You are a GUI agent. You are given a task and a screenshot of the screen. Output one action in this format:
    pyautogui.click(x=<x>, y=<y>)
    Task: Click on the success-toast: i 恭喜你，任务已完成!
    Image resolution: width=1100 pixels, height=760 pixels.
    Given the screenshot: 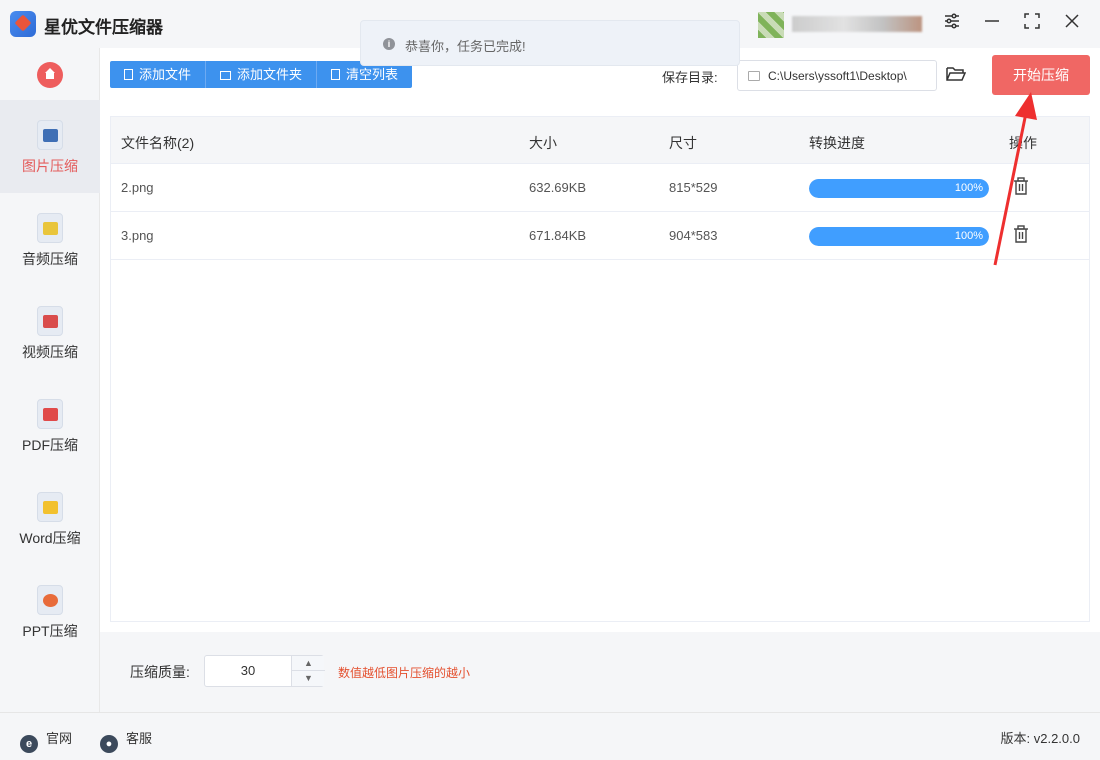 What is the action you would take?
    pyautogui.click(x=550, y=43)
    